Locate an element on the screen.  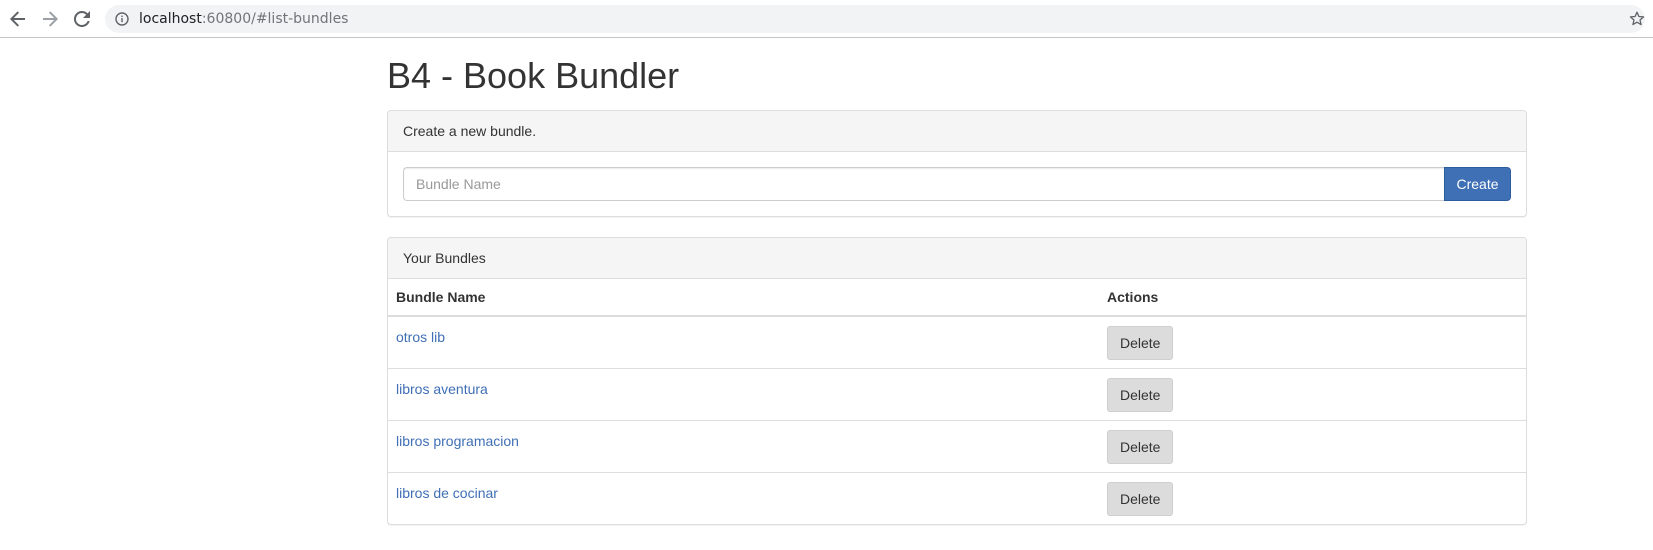
create-bundle-heading: Create a new bundle. is located at coordinates (957, 131).